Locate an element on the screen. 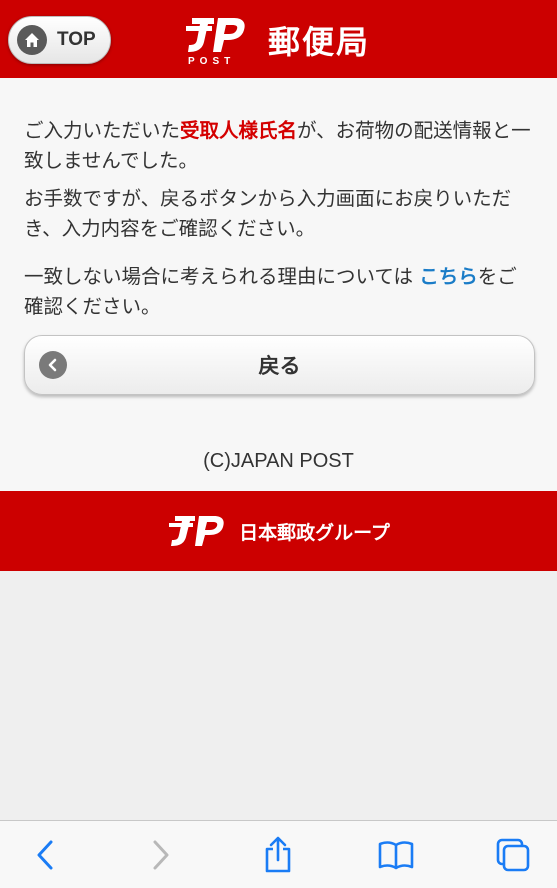 Image resolution: width=557 pixels, height=888 pixels. browser-toolbar is located at coordinates (278, 854).